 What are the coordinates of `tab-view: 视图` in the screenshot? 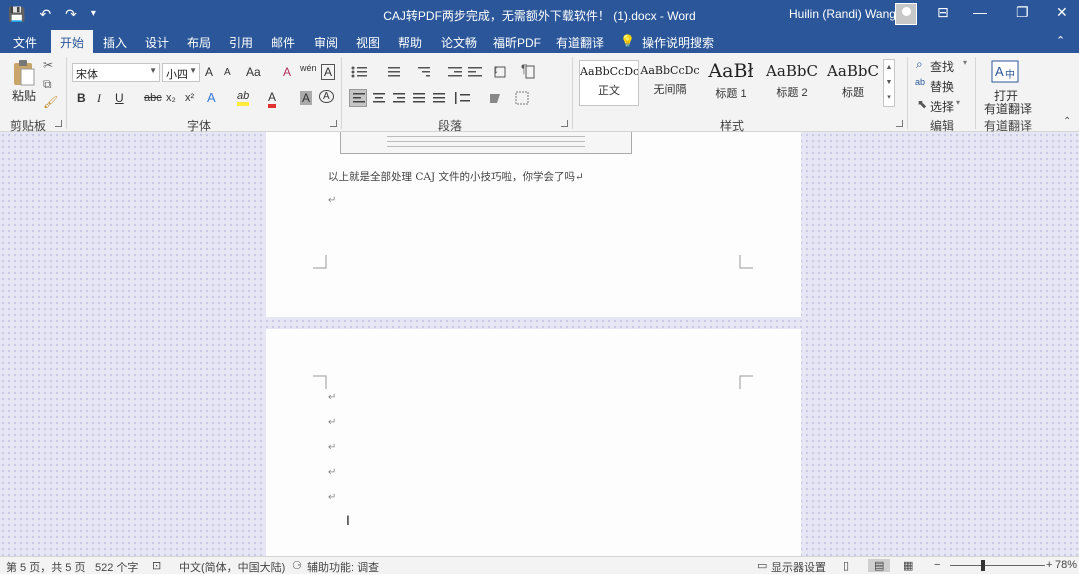 It's located at (368, 42).